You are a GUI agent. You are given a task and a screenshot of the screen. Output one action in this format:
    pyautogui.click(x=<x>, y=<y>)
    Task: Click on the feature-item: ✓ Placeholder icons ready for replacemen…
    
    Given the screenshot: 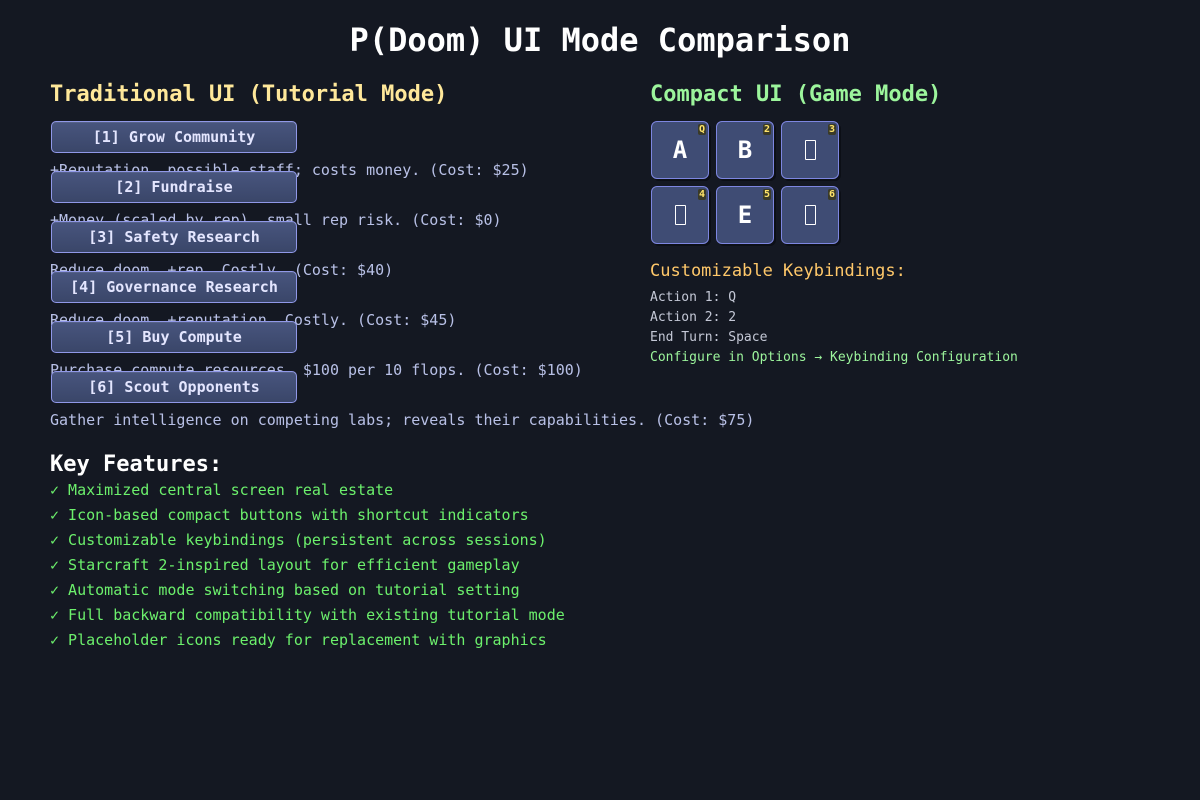 What is the action you would take?
    pyautogui.click(x=298, y=640)
    